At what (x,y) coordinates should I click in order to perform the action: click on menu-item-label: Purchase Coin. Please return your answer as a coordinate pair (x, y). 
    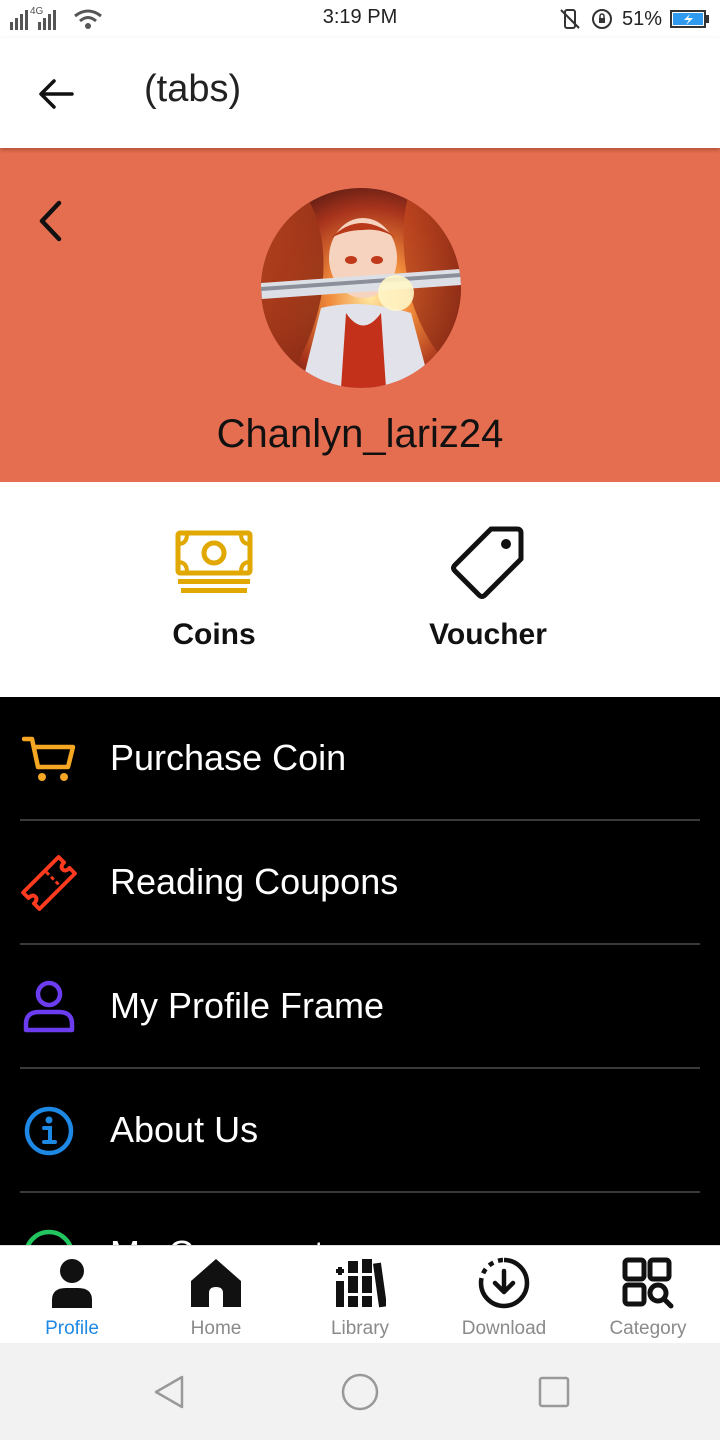
    Looking at the image, I should click on (228, 757).